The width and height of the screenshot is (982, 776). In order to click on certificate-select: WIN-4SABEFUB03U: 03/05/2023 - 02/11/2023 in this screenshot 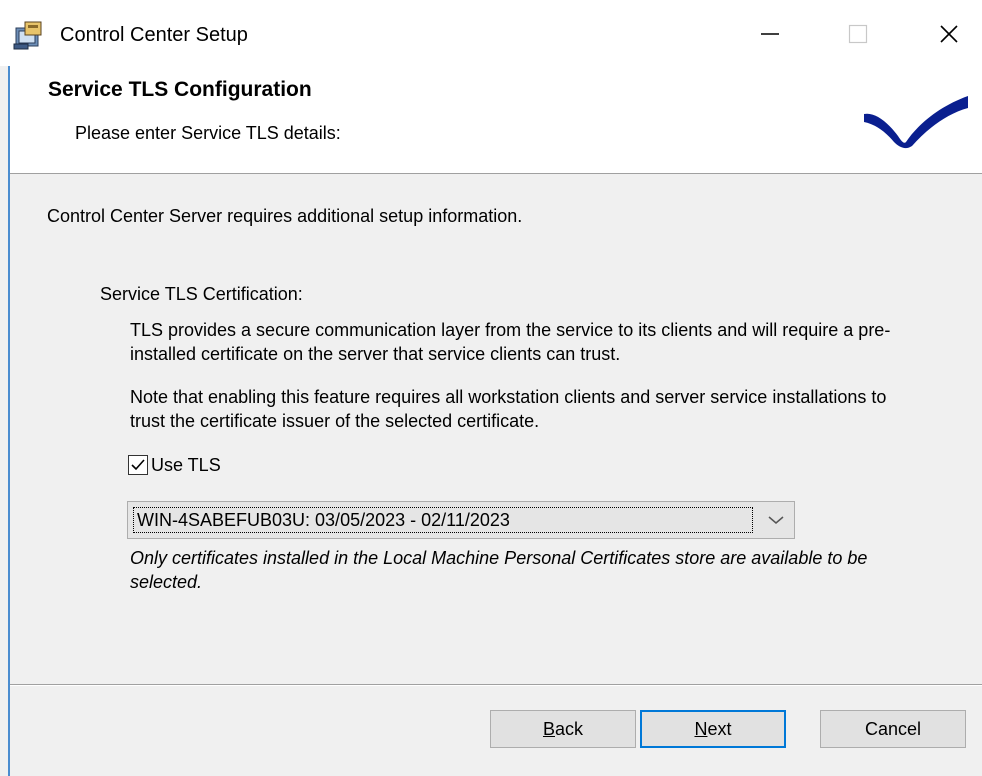, I will do `click(461, 520)`.